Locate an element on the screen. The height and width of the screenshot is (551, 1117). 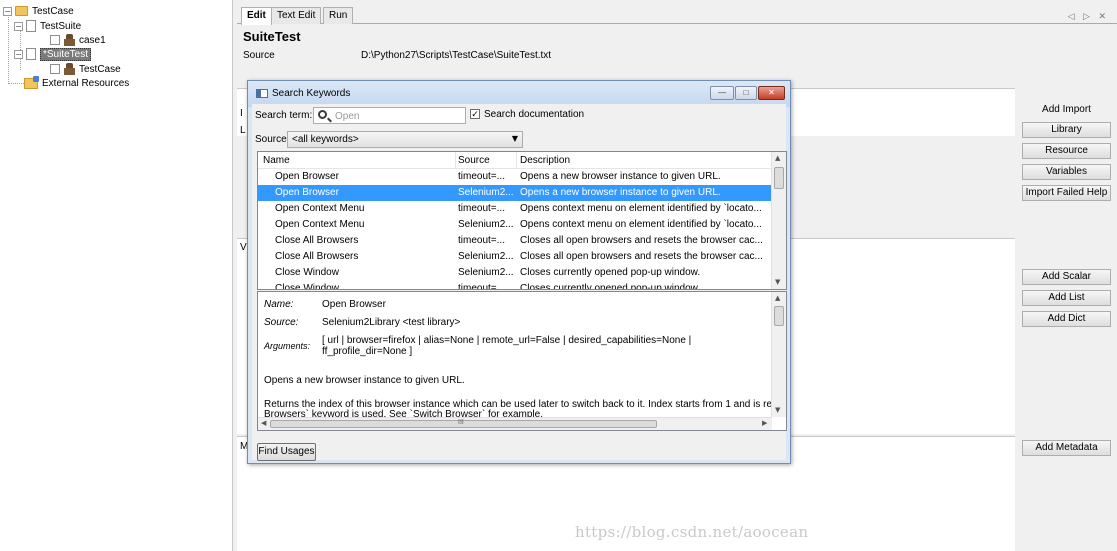
robot-icon is located at coordinates (69, 40).